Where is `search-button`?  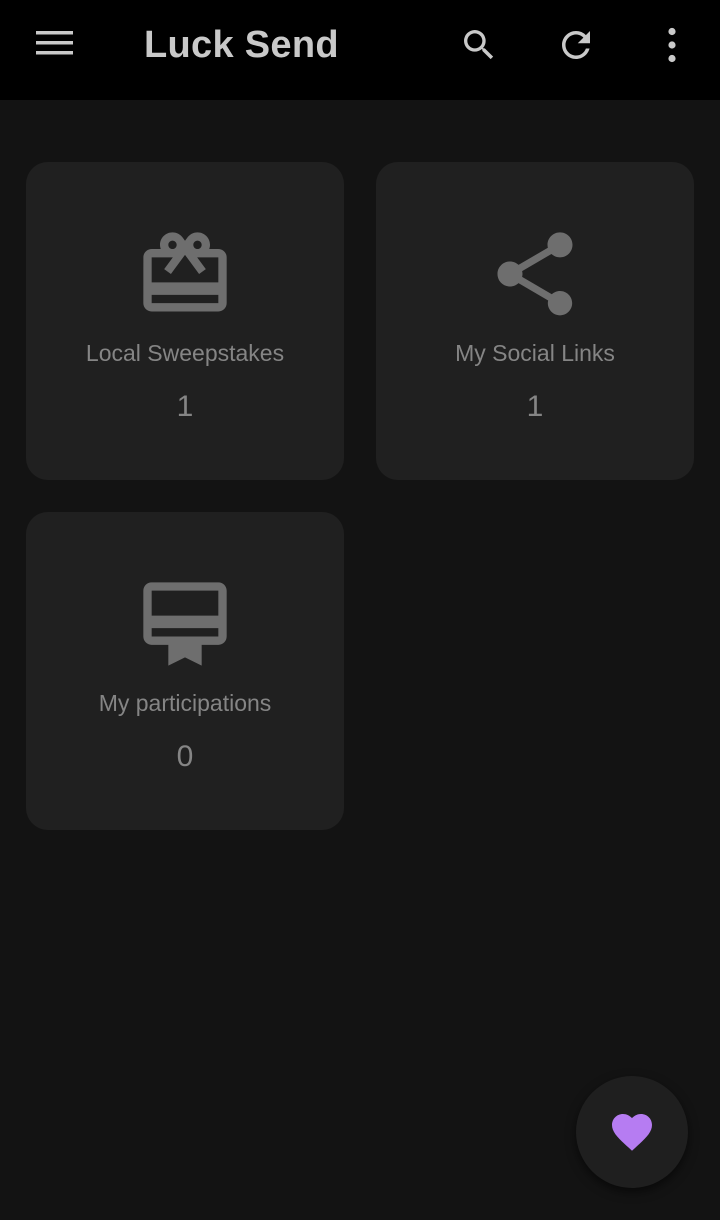
search-button is located at coordinates (479, 45).